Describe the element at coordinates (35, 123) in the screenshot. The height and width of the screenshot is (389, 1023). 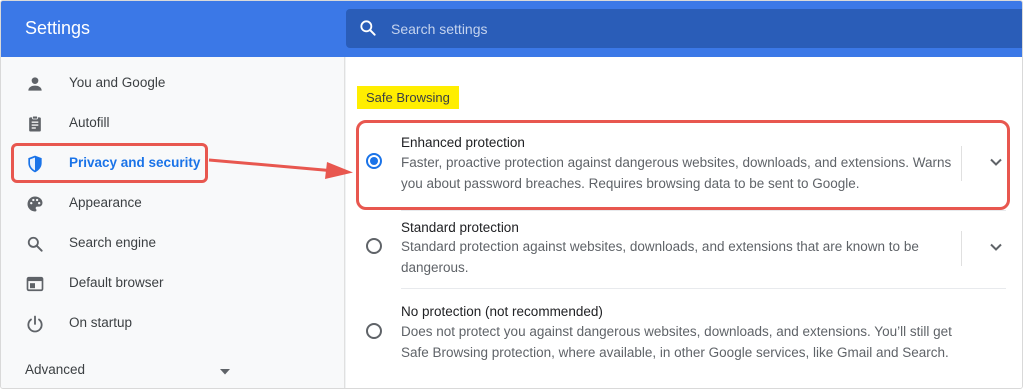
I see `clipboard-icon` at that location.